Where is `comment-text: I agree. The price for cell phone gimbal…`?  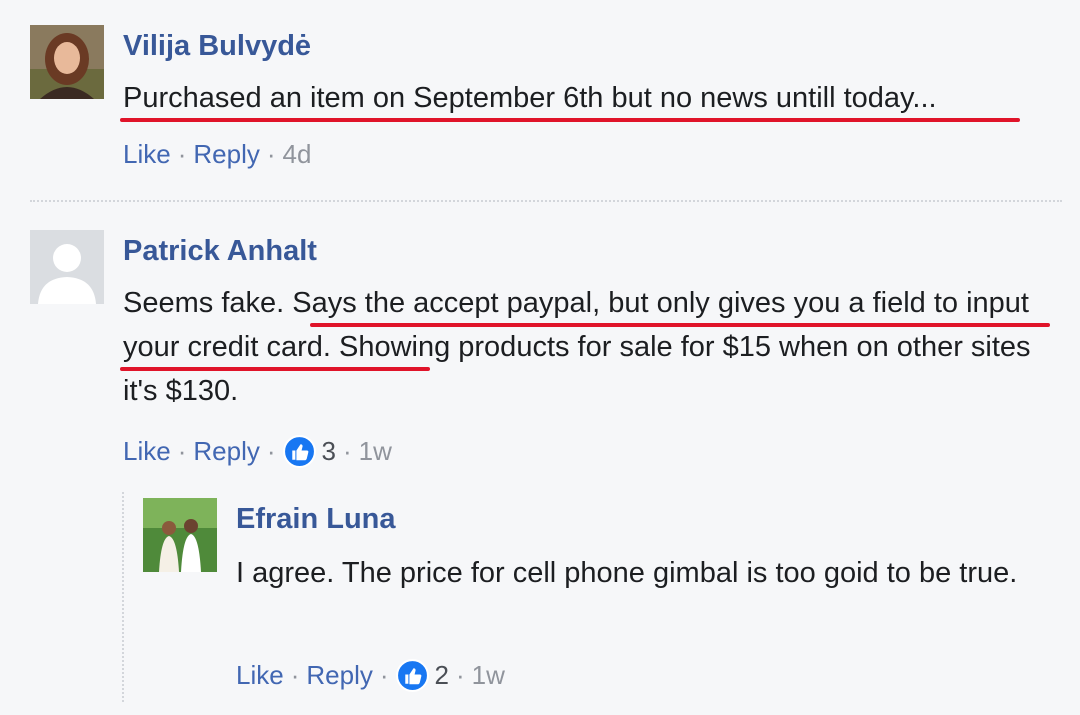 comment-text: I agree. The price for cell phone gimbal… is located at coordinates (627, 573).